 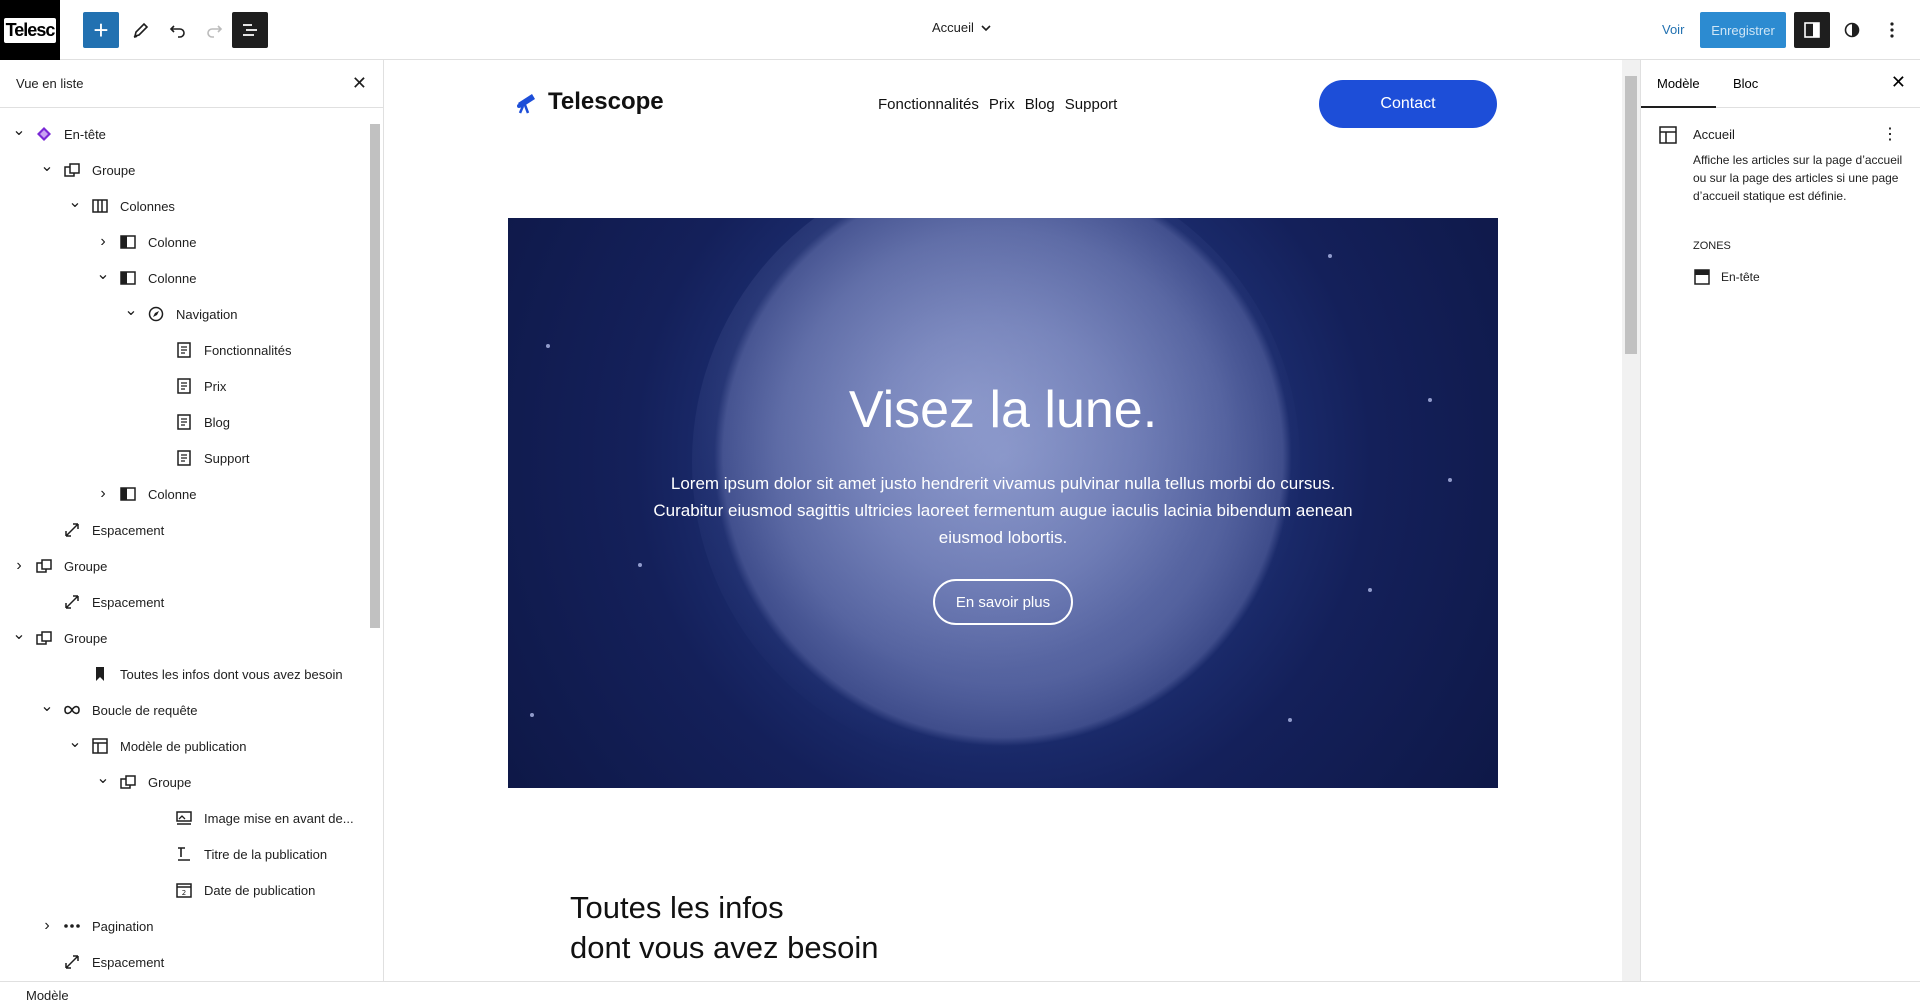 I want to click on list-view-item: ⌄ Modèle de publication, so click(x=184, y=746).